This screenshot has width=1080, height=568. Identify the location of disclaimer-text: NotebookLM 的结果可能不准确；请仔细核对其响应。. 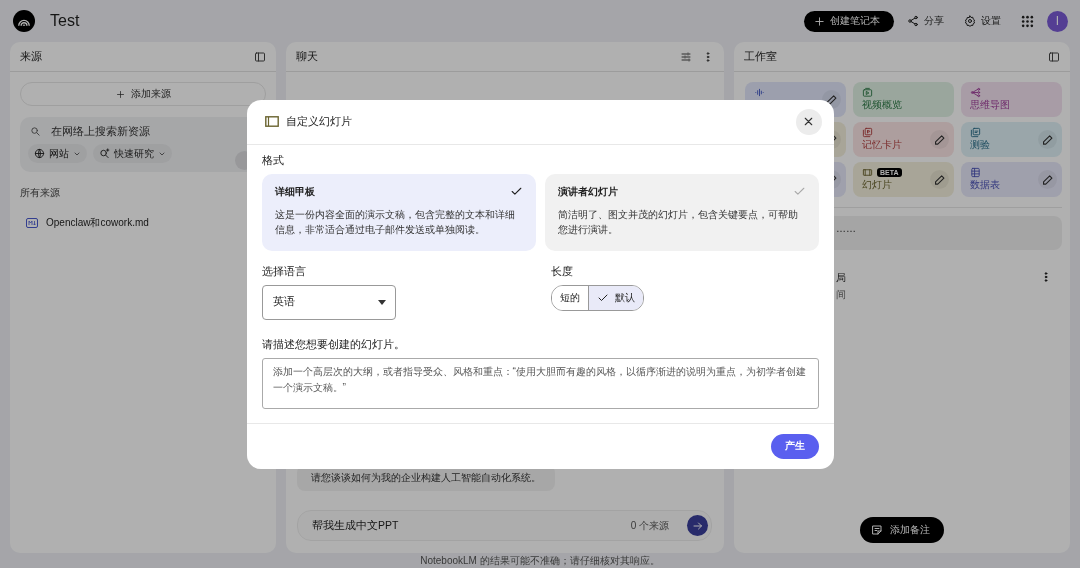
(540, 560).